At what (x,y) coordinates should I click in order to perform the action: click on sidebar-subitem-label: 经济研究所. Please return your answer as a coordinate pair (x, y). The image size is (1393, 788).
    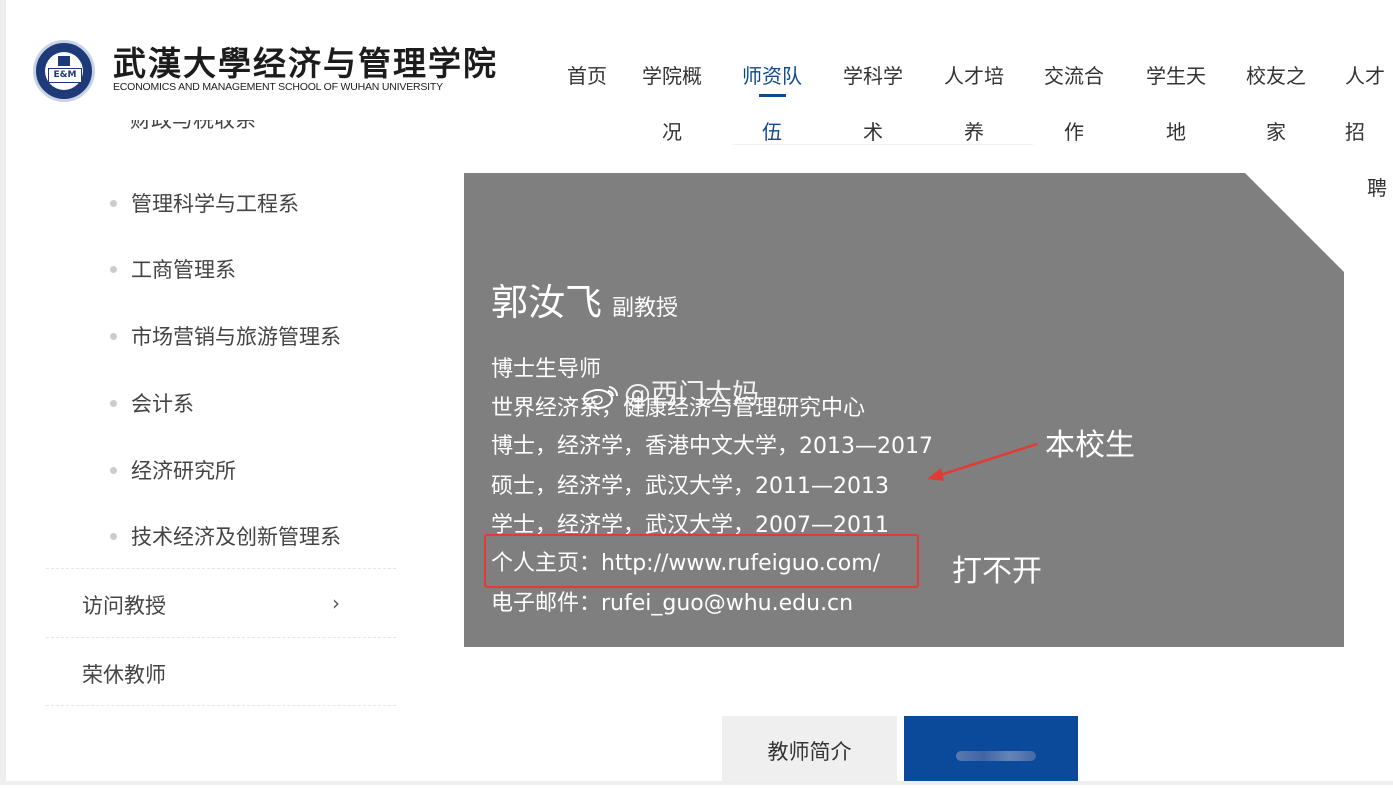
    Looking at the image, I should click on (183, 471).